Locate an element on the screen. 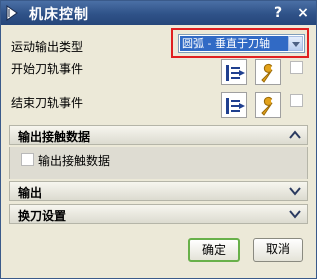 This screenshot has height=279, width=320. output-contact-data-label: 输出接触数据 is located at coordinates (74, 161).